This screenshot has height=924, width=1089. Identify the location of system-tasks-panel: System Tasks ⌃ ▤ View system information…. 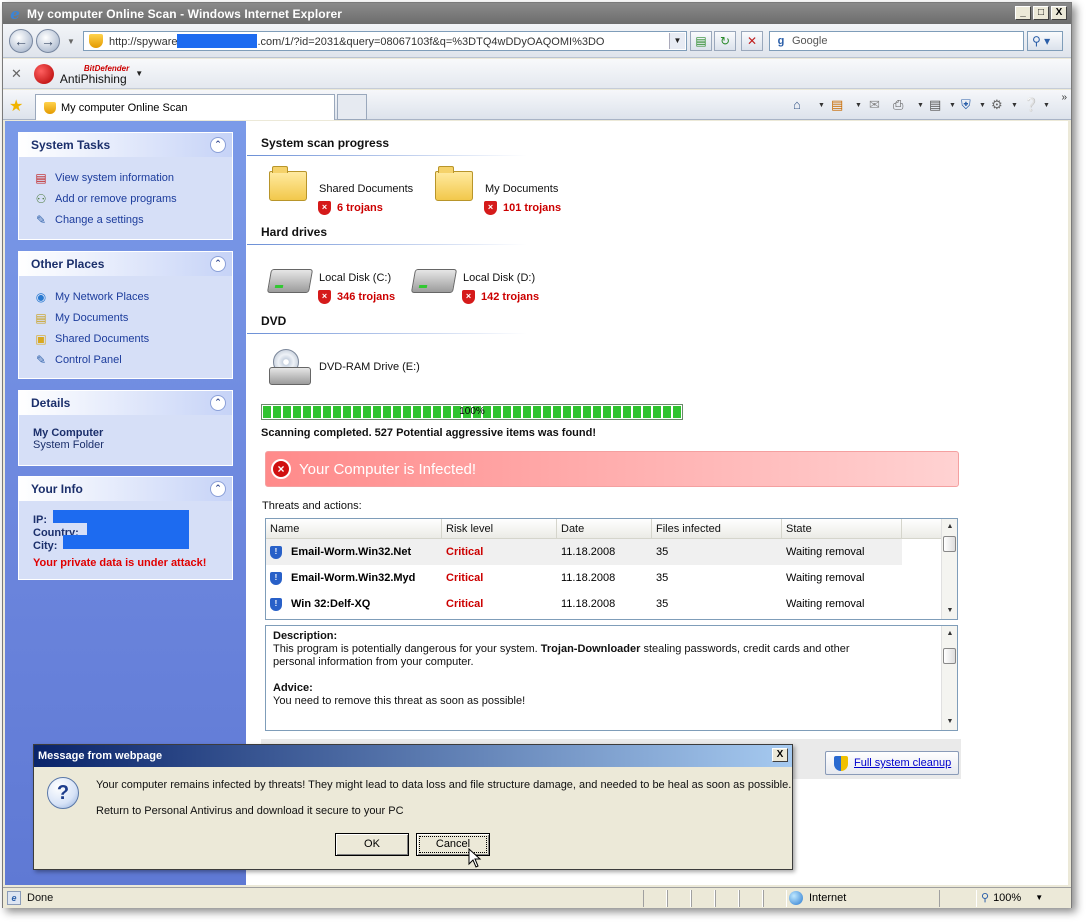
(125, 186).